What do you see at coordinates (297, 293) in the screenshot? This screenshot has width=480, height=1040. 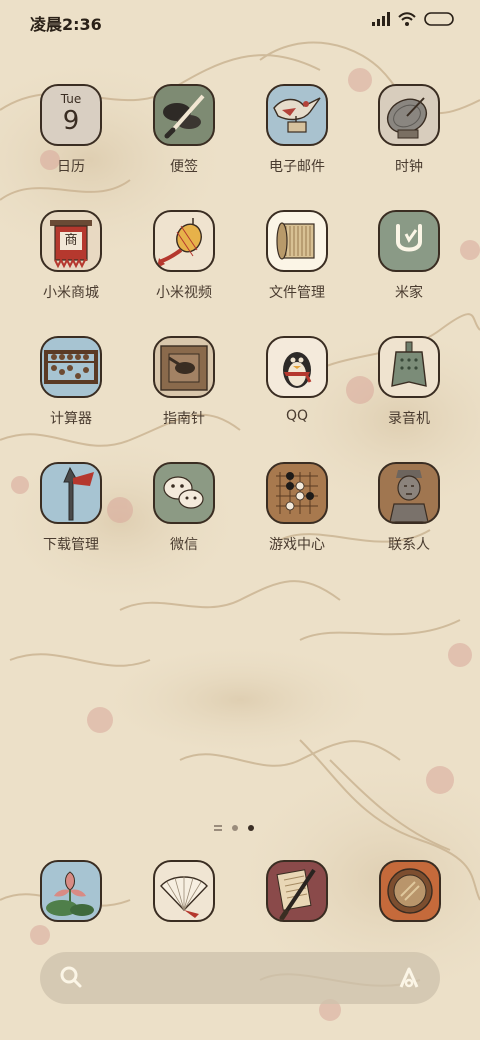 I see `app-label: 文件管理` at bounding box center [297, 293].